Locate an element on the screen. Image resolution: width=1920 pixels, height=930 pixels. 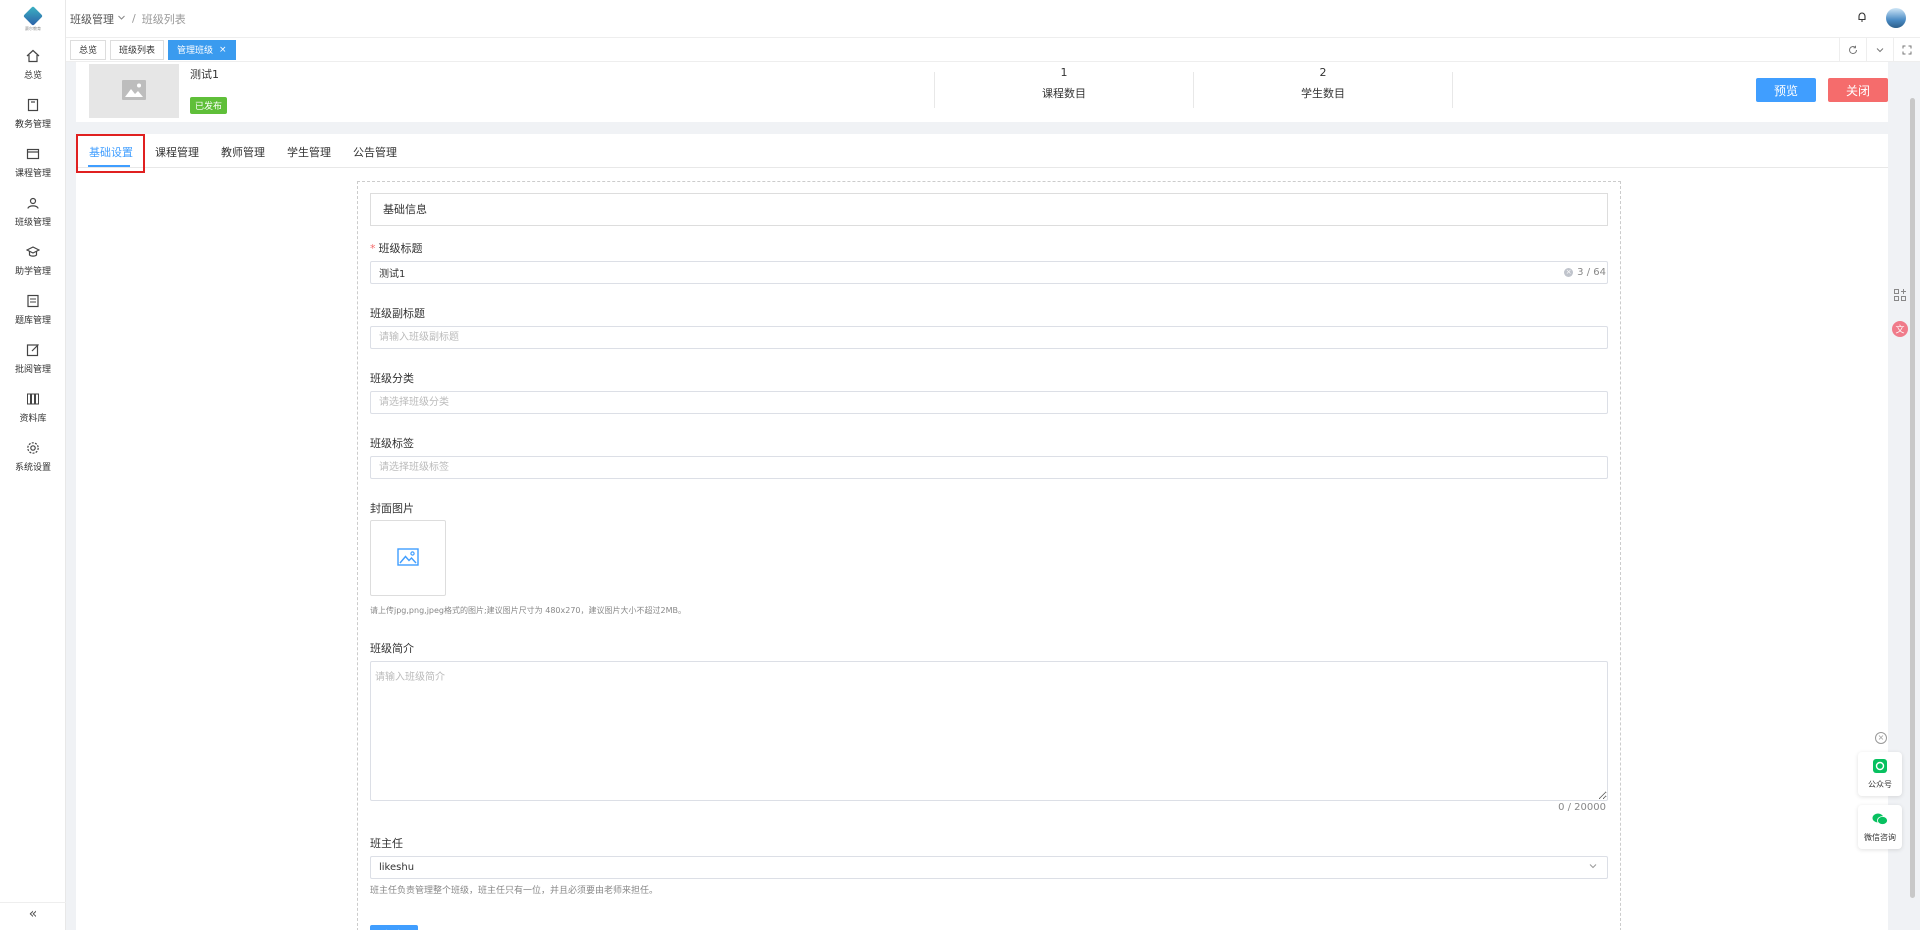
sidebar-item-review: 批阅管理 is located at coordinates (33, 358).